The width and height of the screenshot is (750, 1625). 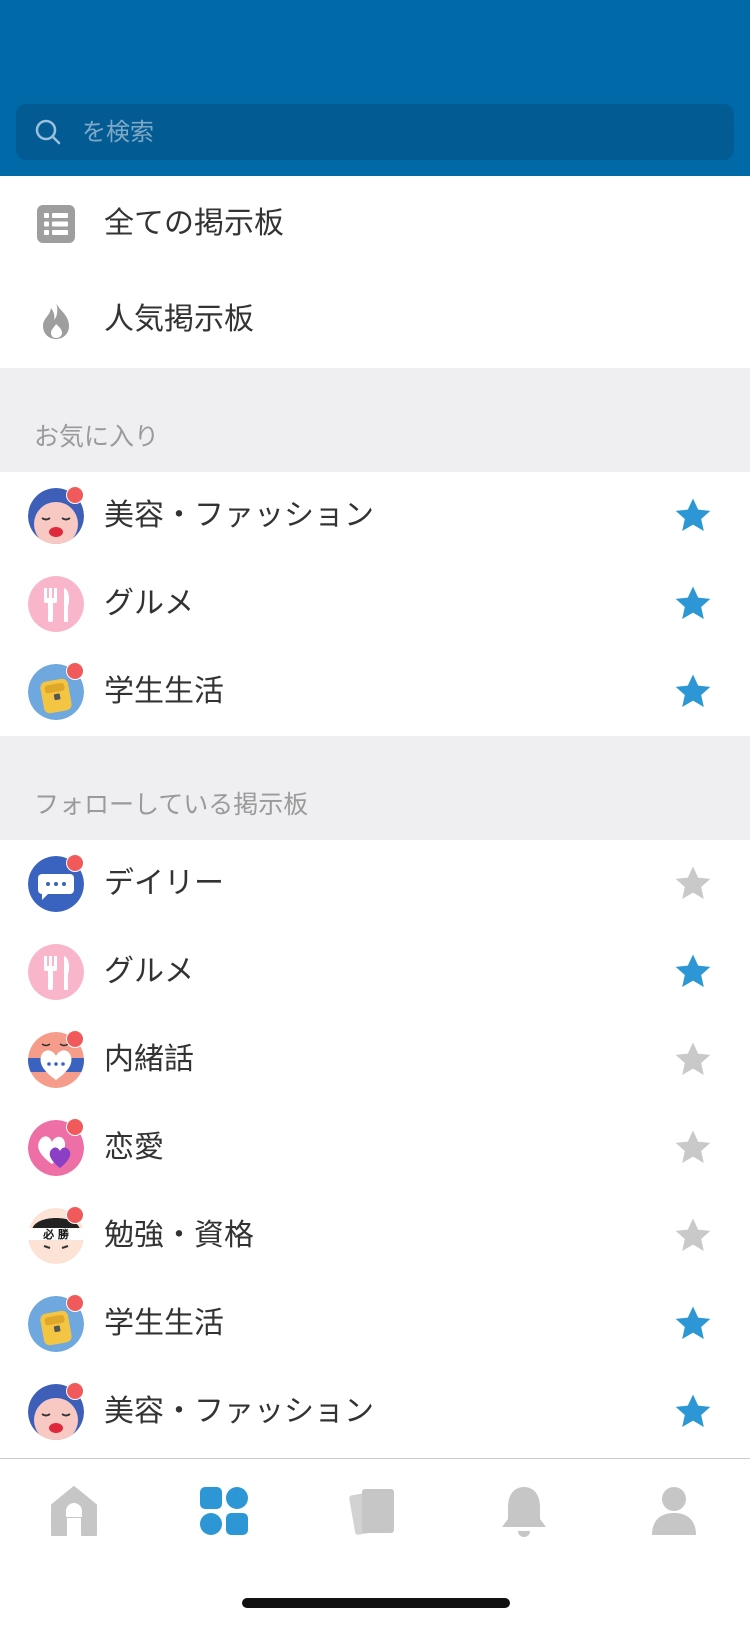 I want to click on all-boards-label: 全ての掲示板, so click(x=194, y=223).